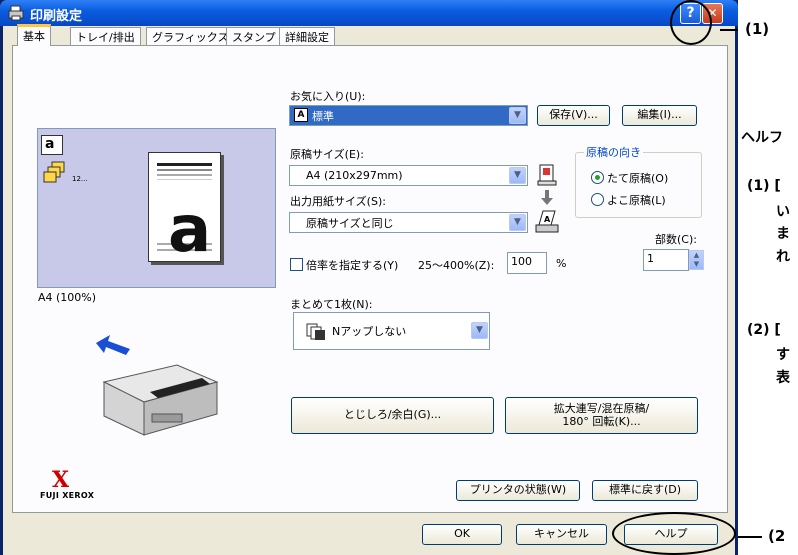 The width and height of the screenshot is (798, 555). Describe the element at coordinates (190, 230) in the screenshot. I see `preview-paper-letter: a` at that location.